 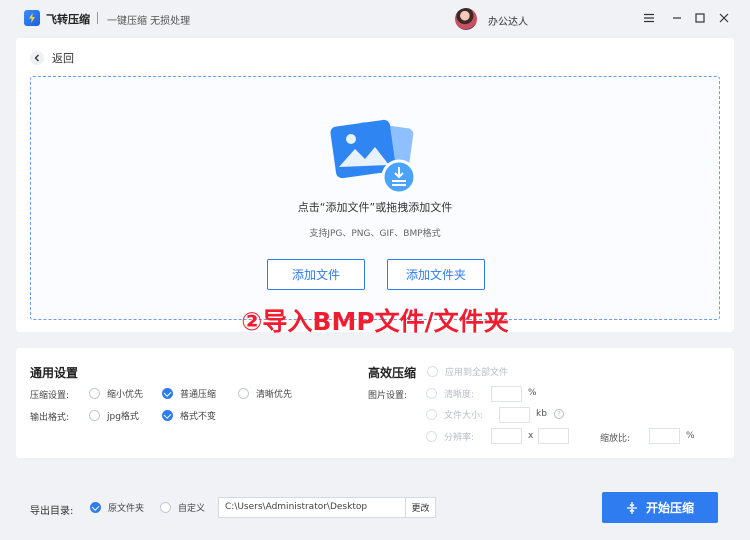 What do you see at coordinates (506, 394) in the screenshot?
I see `clarity-input` at bounding box center [506, 394].